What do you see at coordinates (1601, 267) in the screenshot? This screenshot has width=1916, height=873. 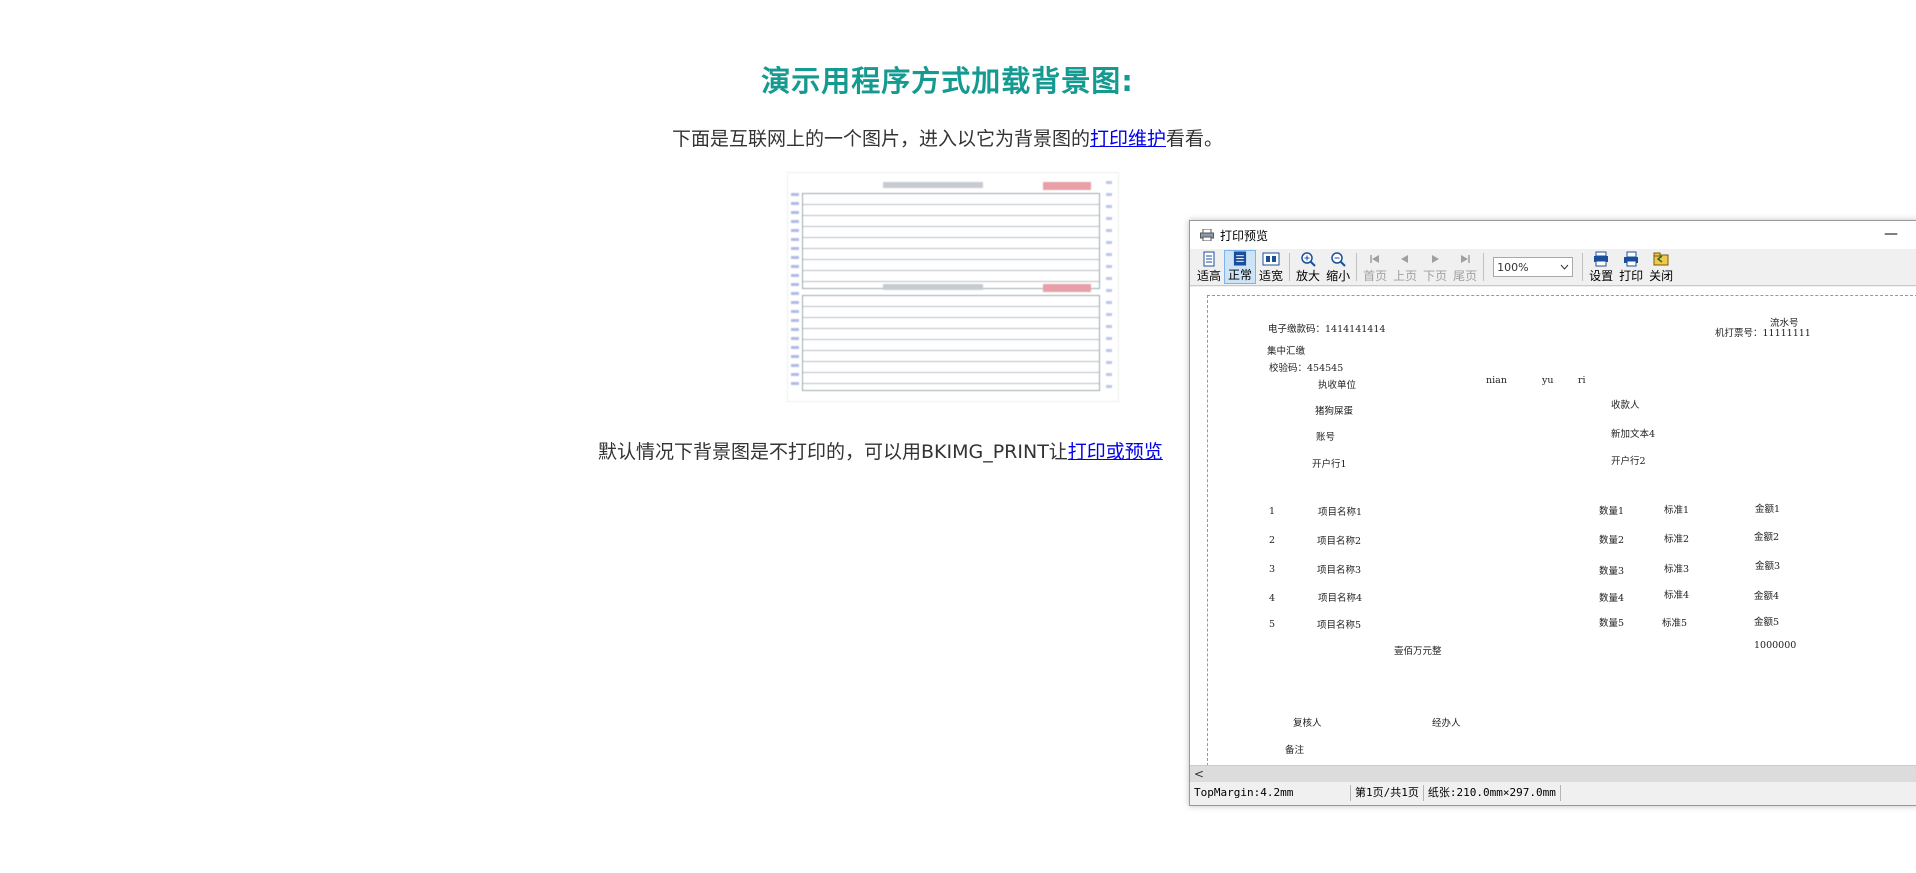 I see `setup-button: 设置` at bounding box center [1601, 267].